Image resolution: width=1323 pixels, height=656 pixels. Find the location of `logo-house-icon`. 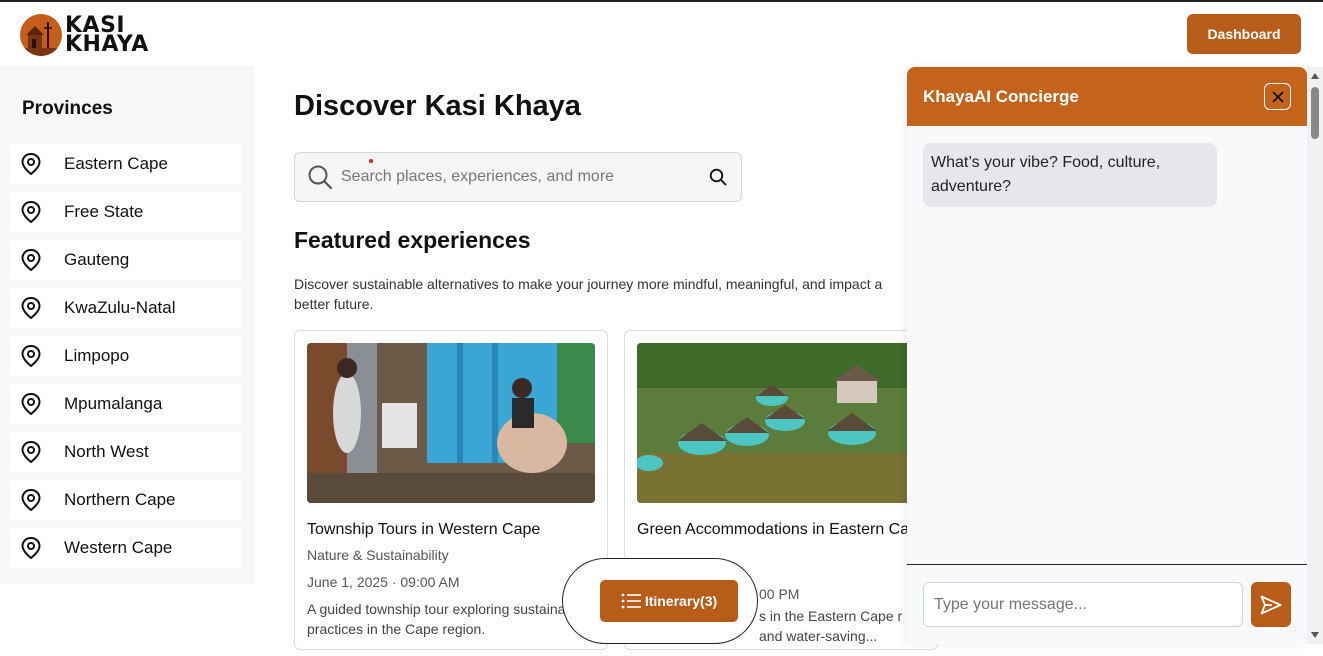

logo-house-icon is located at coordinates (41, 35).